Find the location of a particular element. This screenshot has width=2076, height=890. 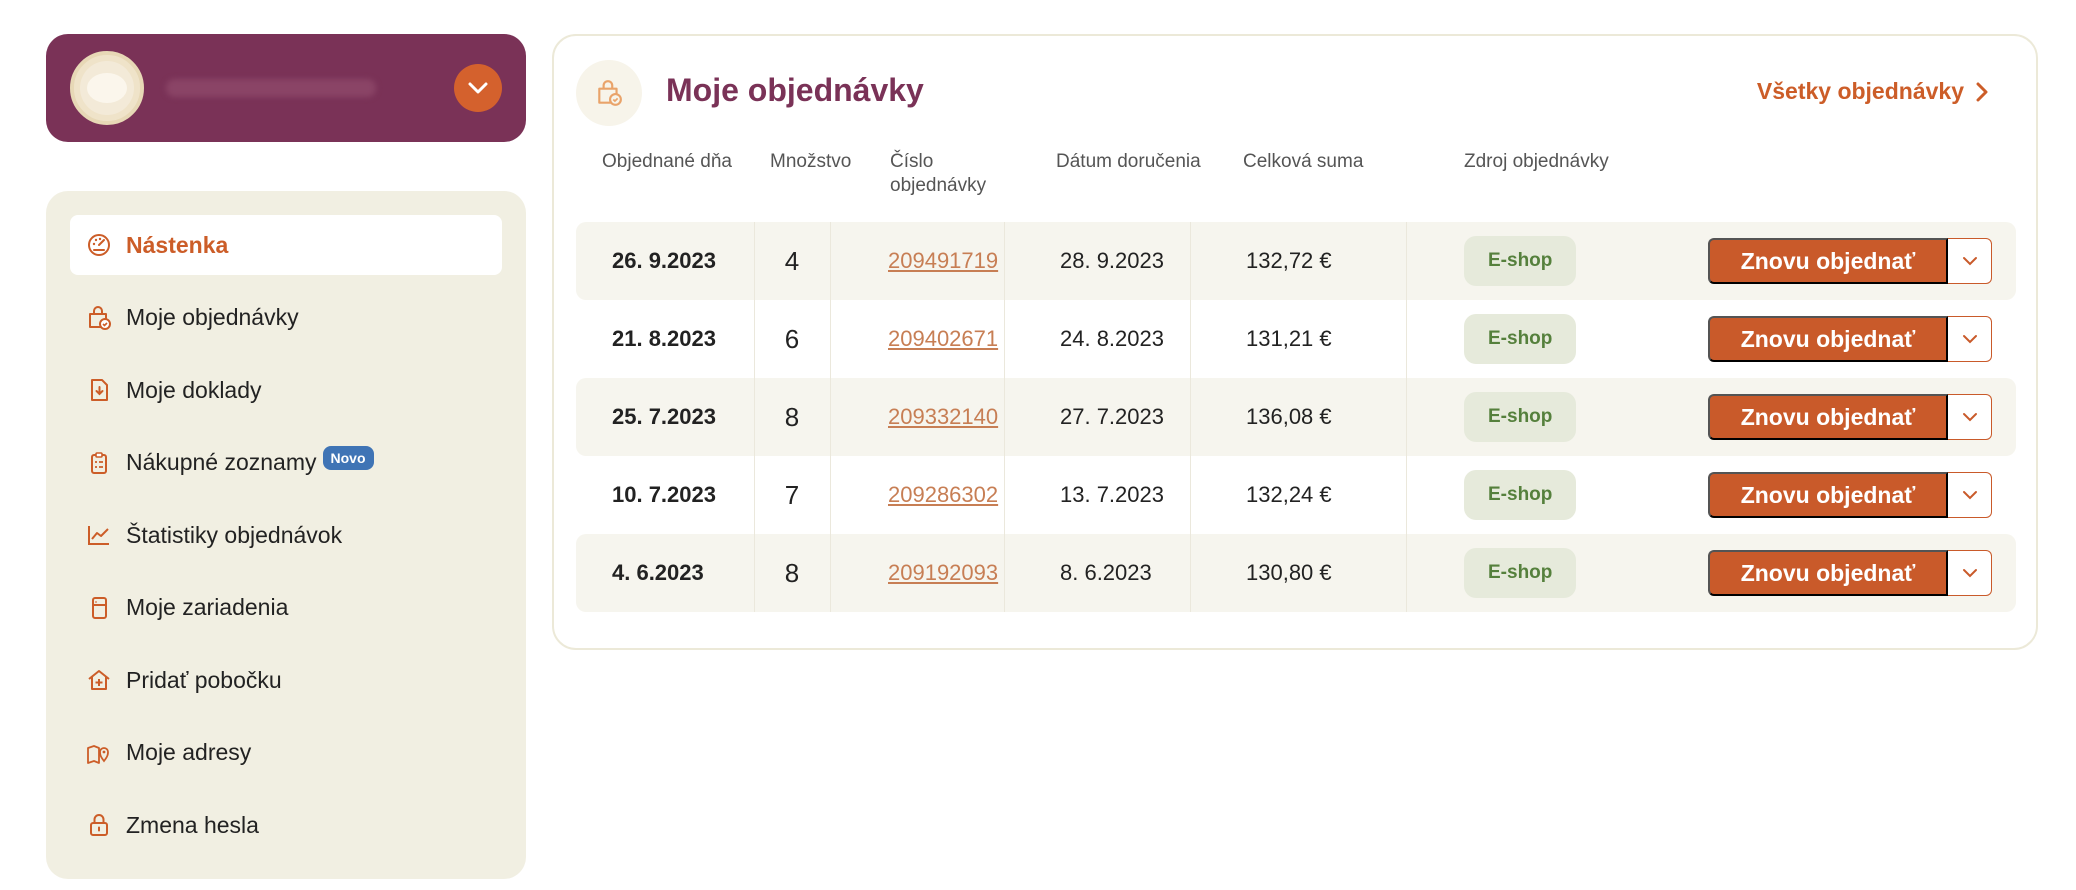

sidebar-item-my-documents: Moje doklady is located at coordinates (286, 390).